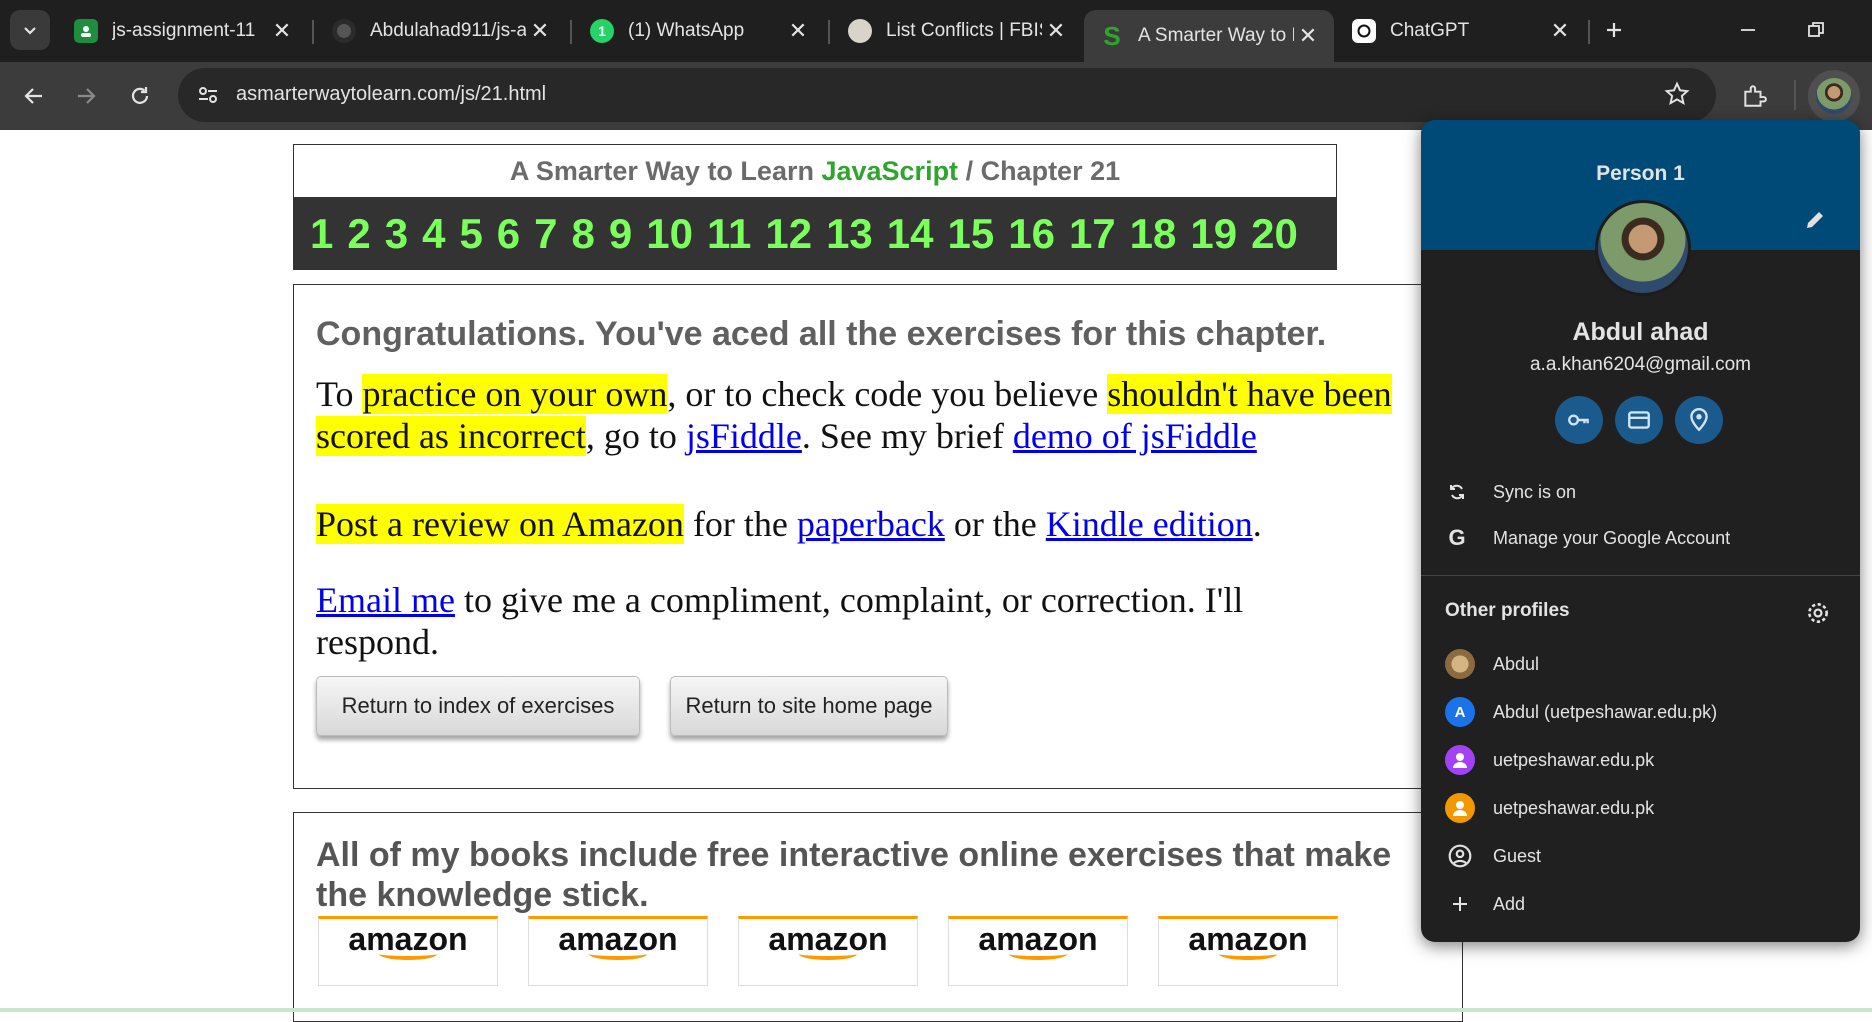  I want to click on tab-chatgpt: ChatGPT ✕, so click(1461, 31).